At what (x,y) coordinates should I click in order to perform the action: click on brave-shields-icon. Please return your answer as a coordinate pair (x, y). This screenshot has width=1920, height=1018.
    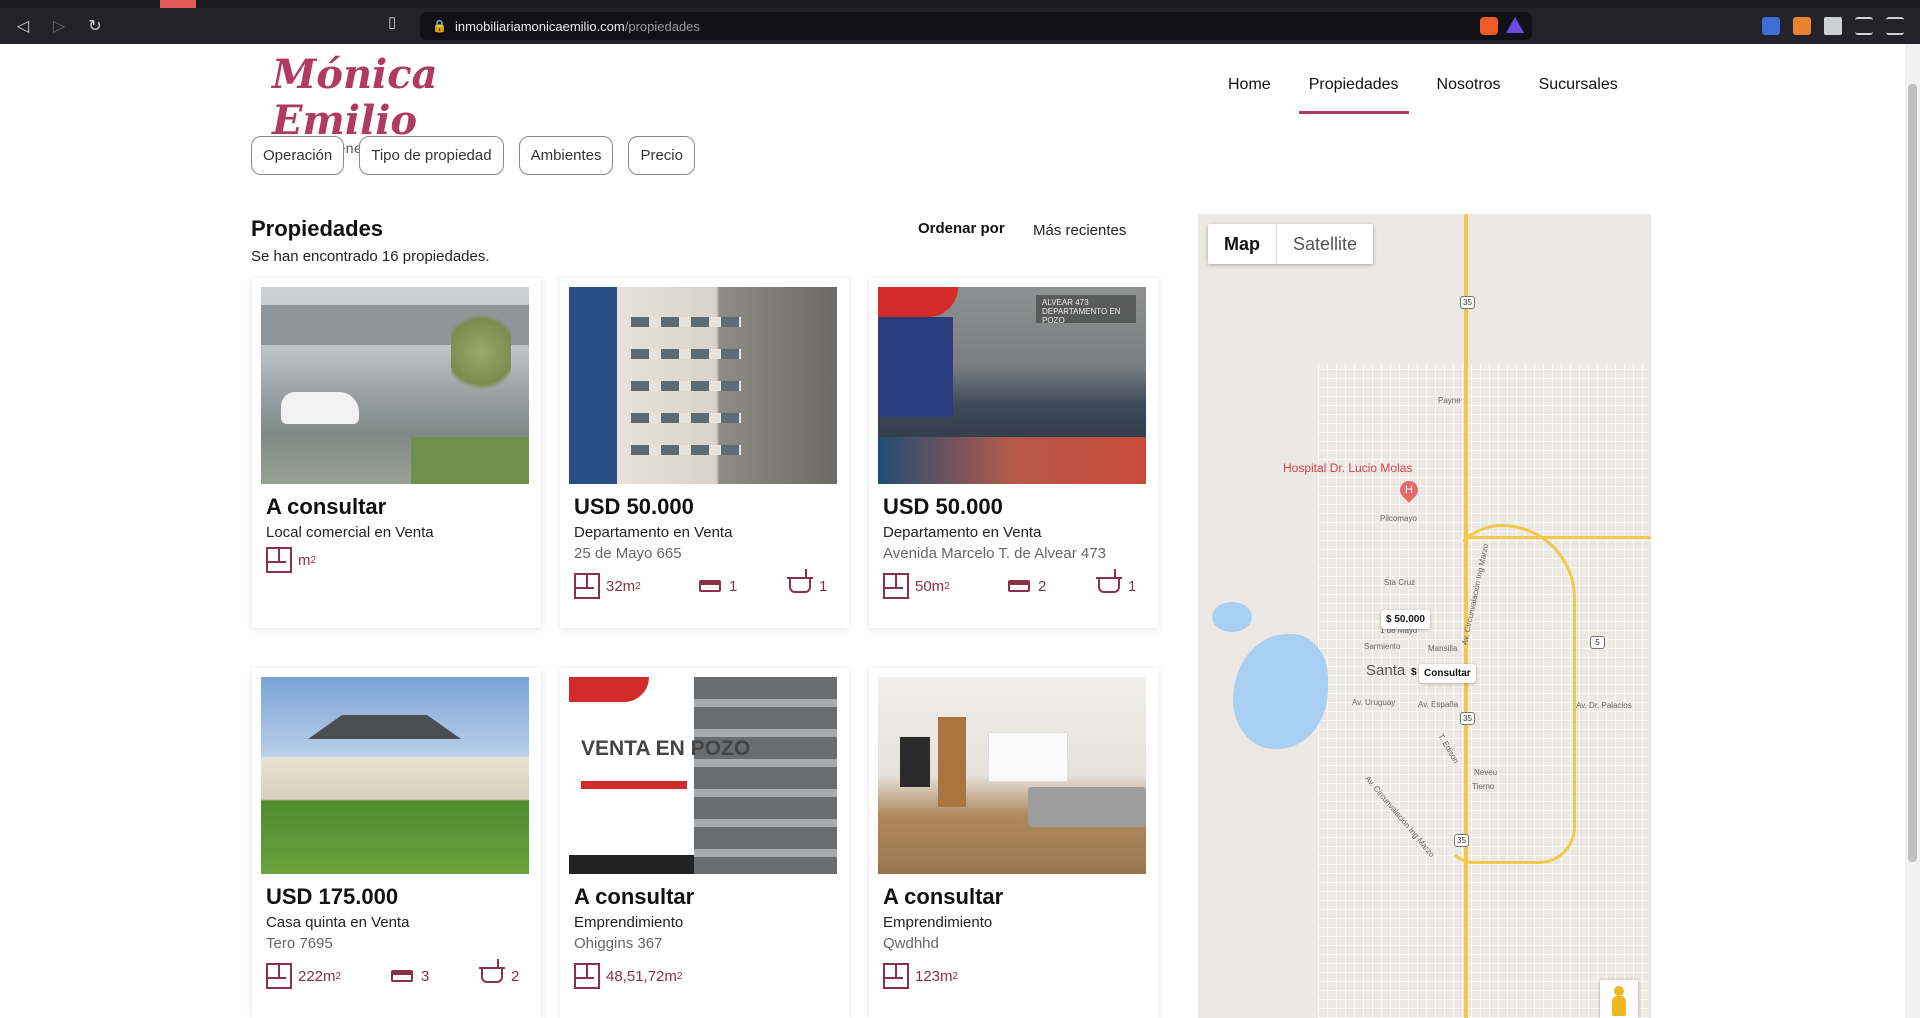
    Looking at the image, I should click on (1489, 26).